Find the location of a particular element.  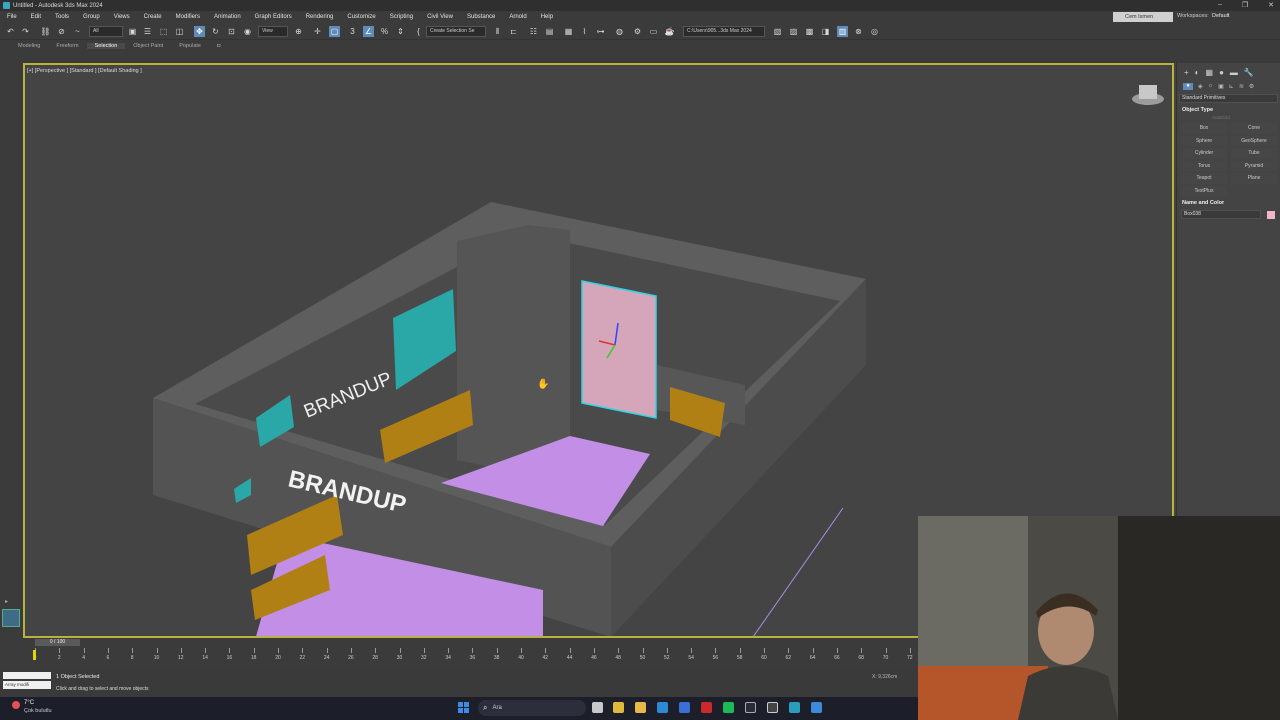

task-view-icon is located at coordinates (597, 707).